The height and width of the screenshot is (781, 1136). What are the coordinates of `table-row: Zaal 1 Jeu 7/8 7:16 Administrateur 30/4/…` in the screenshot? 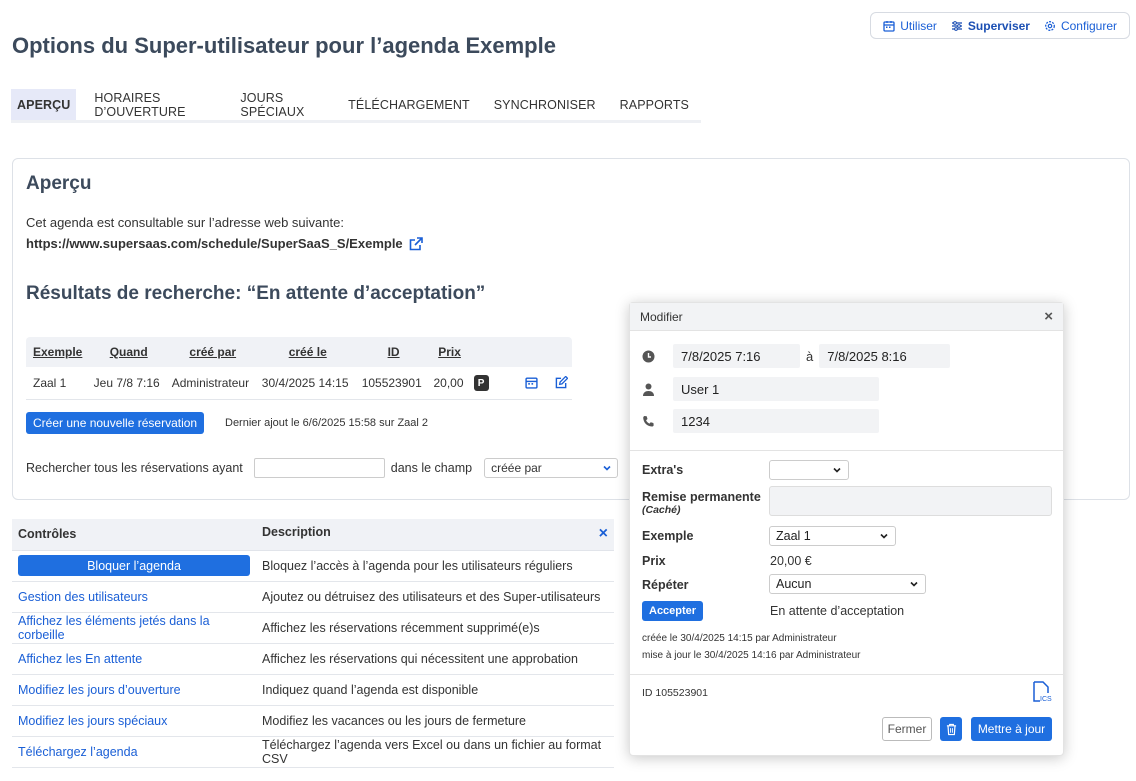 It's located at (299, 383).